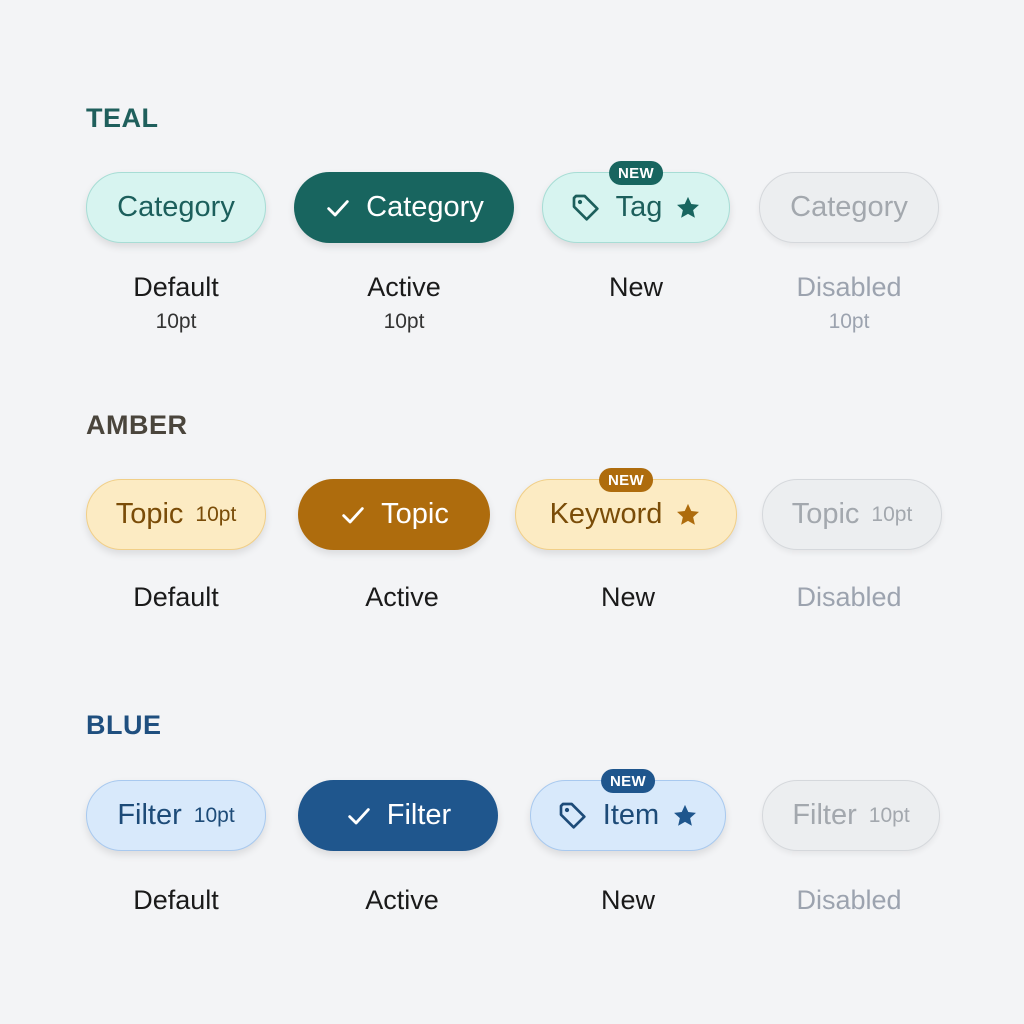  I want to click on teal-disabled-chip: Category, so click(849, 207).